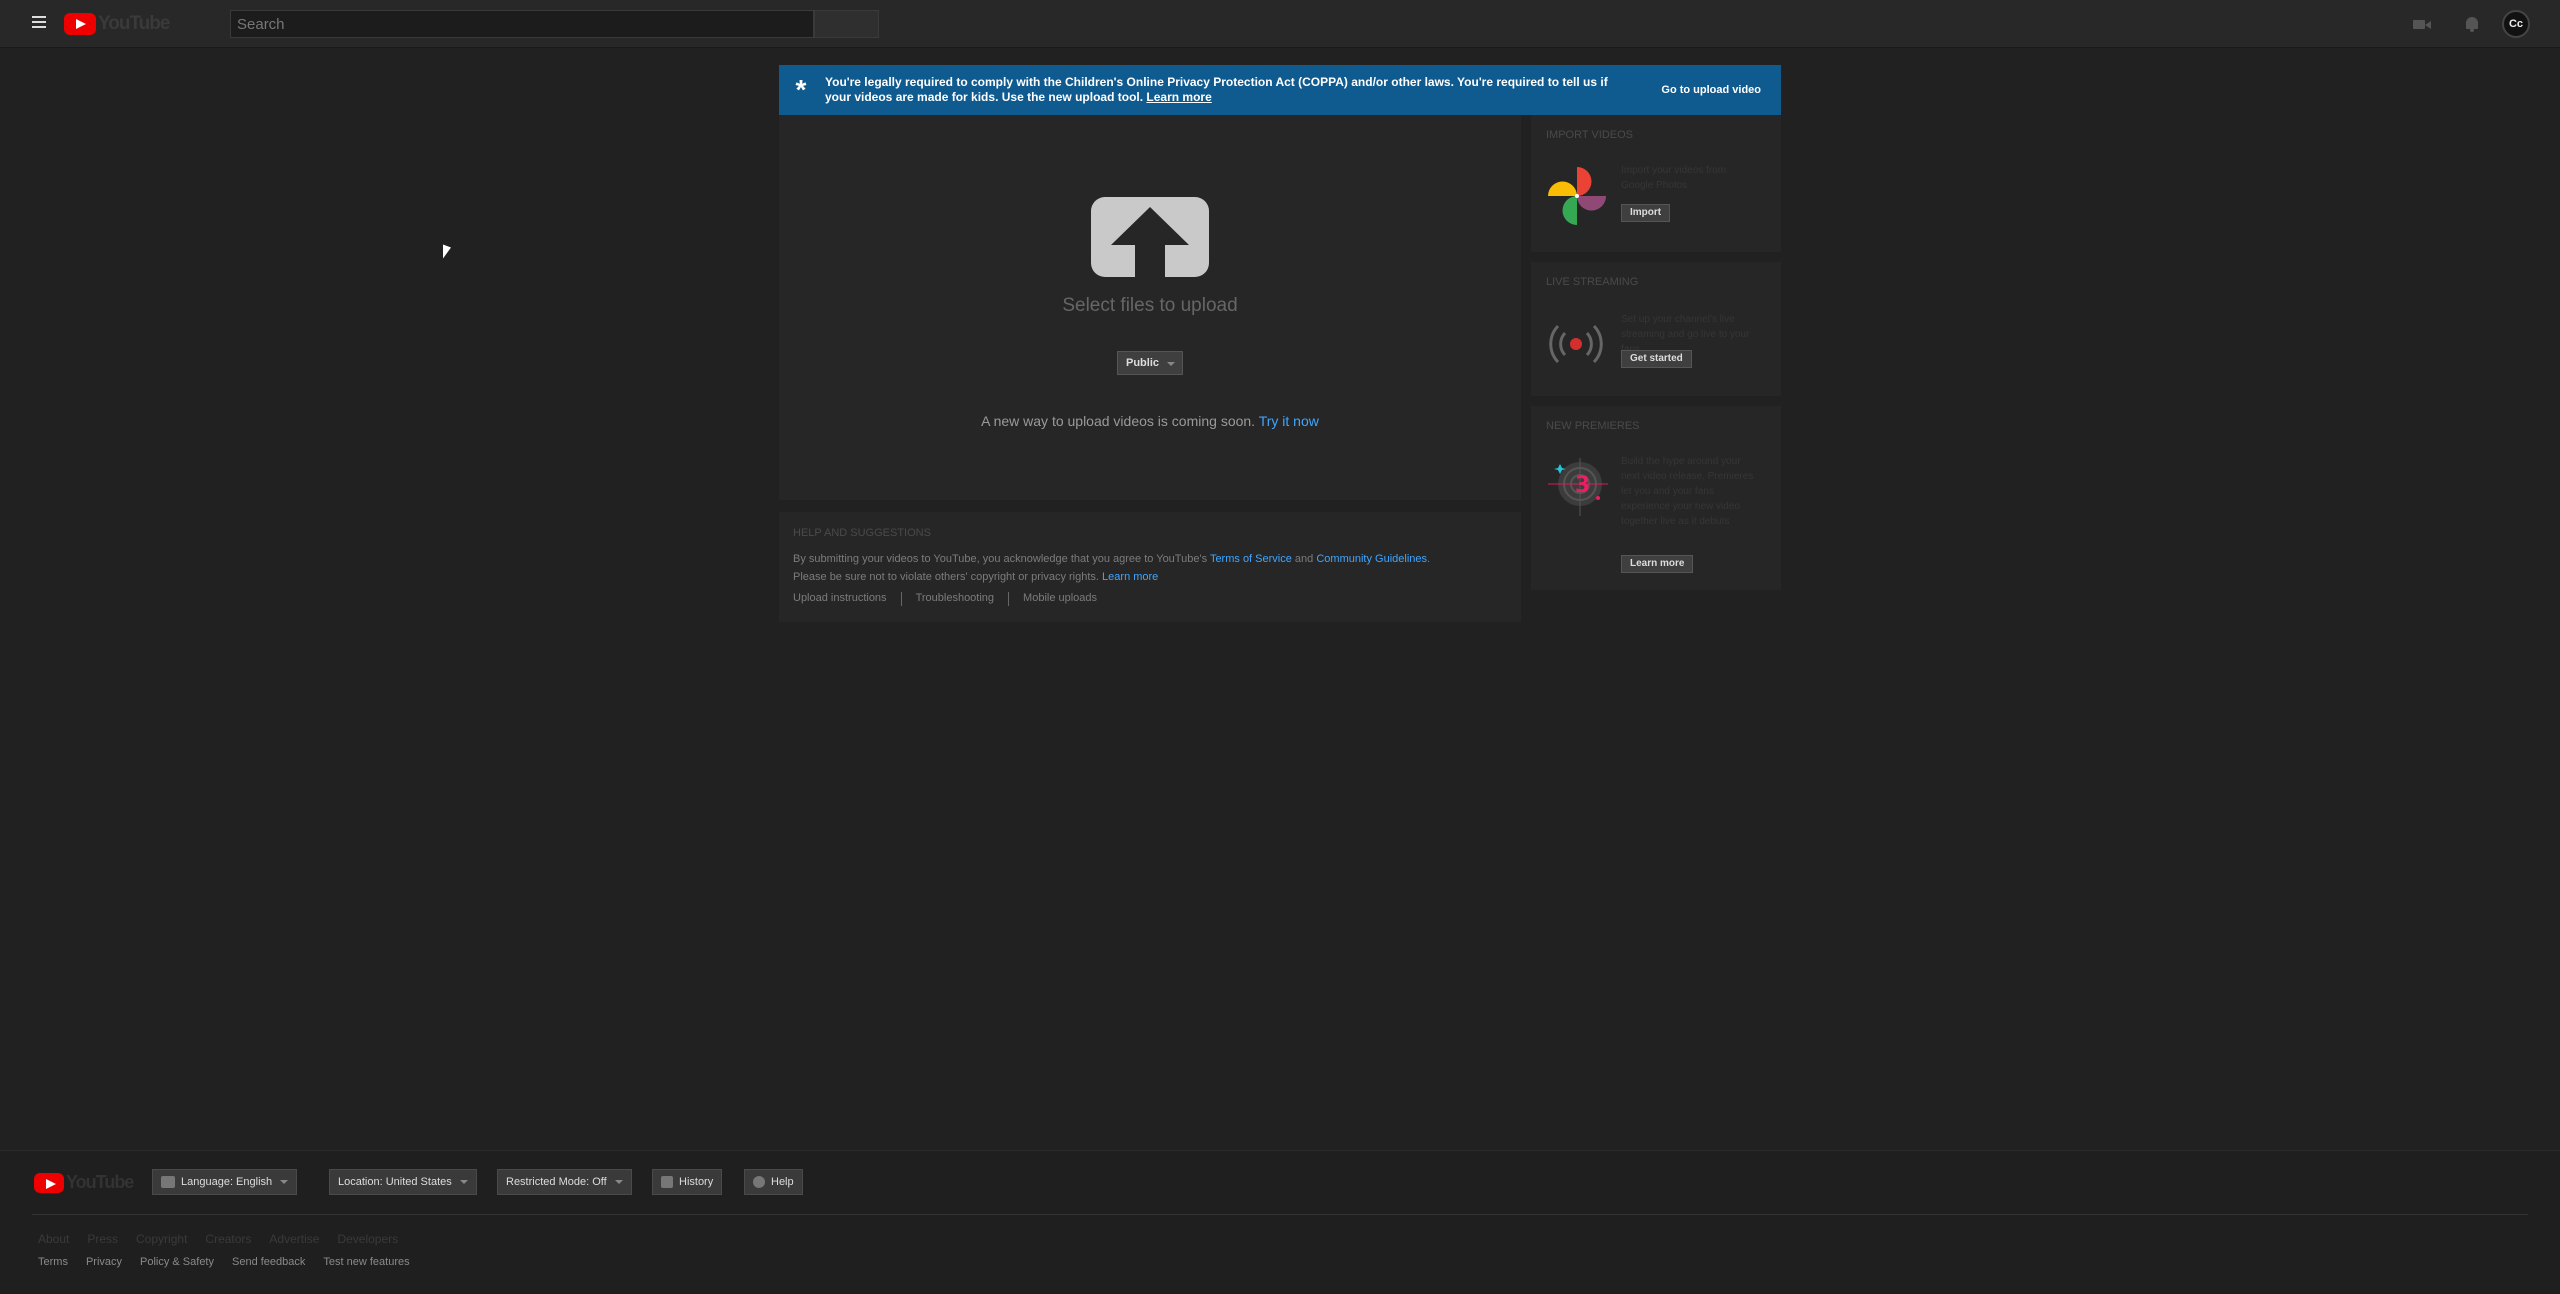 The image size is (2560, 1294). What do you see at coordinates (2422, 24) in the screenshot?
I see `create-video-icon` at bounding box center [2422, 24].